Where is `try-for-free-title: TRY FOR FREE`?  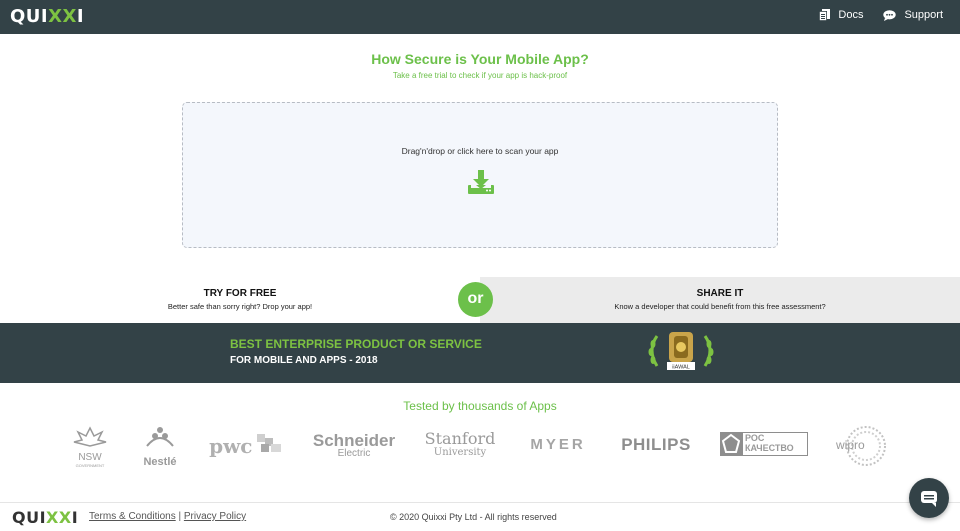
try-for-free-title: TRY FOR FREE is located at coordinates (240, 293).